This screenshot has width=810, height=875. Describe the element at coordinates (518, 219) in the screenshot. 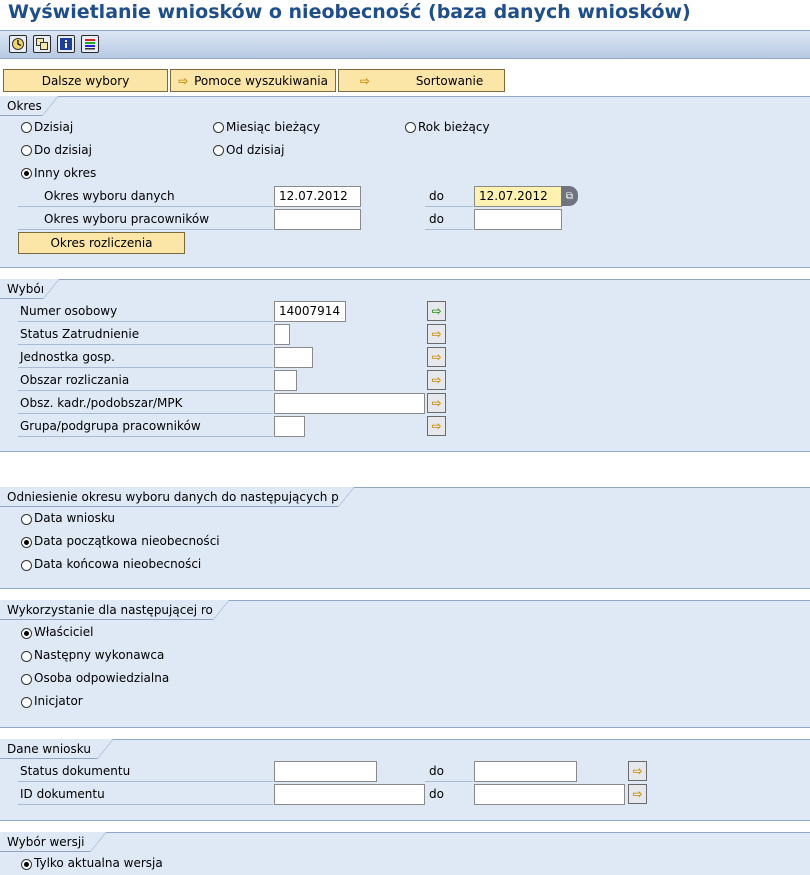

I see `employee-period-to-field` at that location.